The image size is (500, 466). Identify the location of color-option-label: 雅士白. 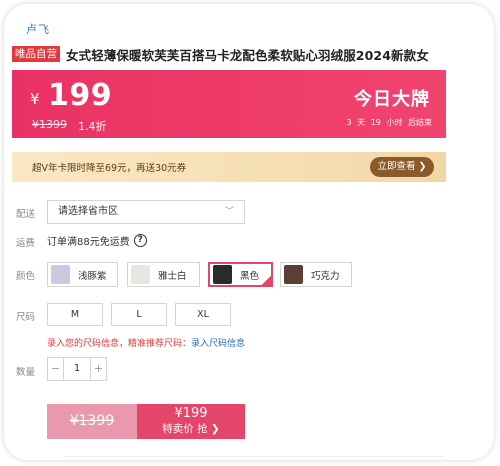
(172, 276).